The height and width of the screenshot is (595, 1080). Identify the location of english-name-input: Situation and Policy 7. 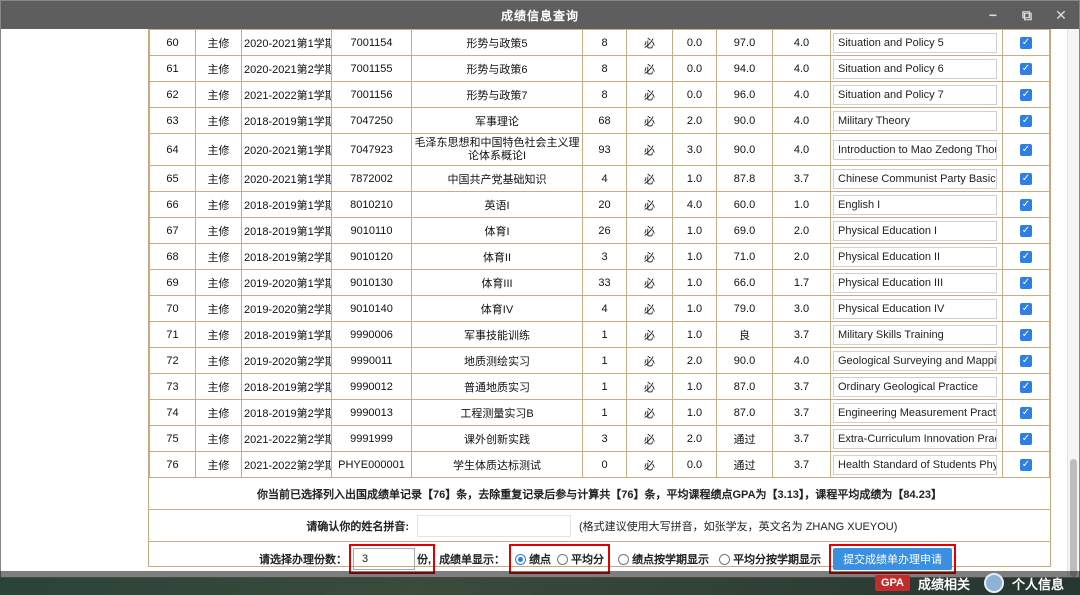
(915, 94).